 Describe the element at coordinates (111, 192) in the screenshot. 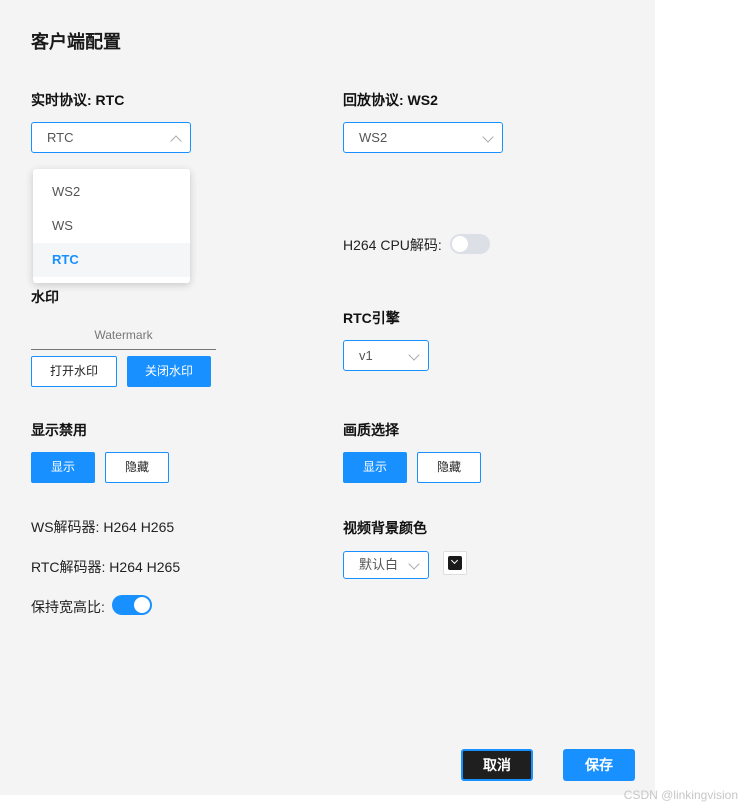

I see `dropdown-option-ws2: WS2` at that location.